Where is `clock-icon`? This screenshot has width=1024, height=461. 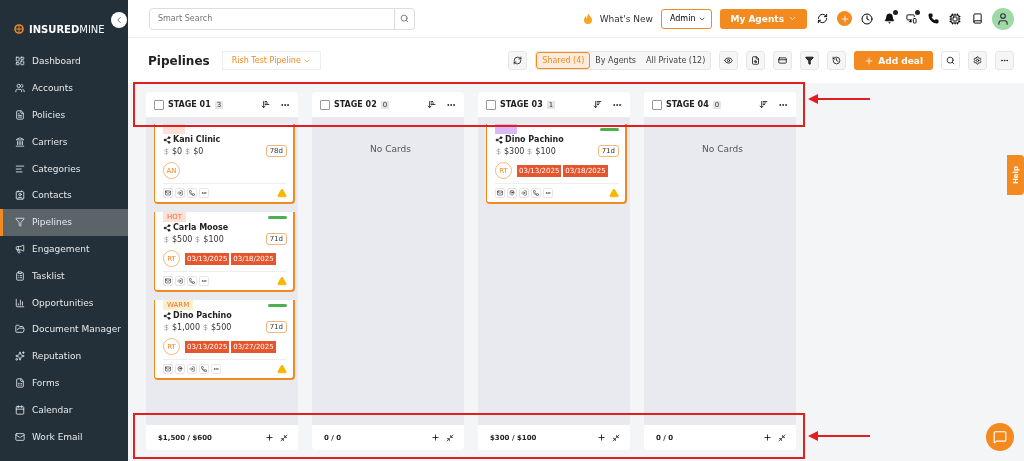 clock-icon is located at coordinates (867, 18).